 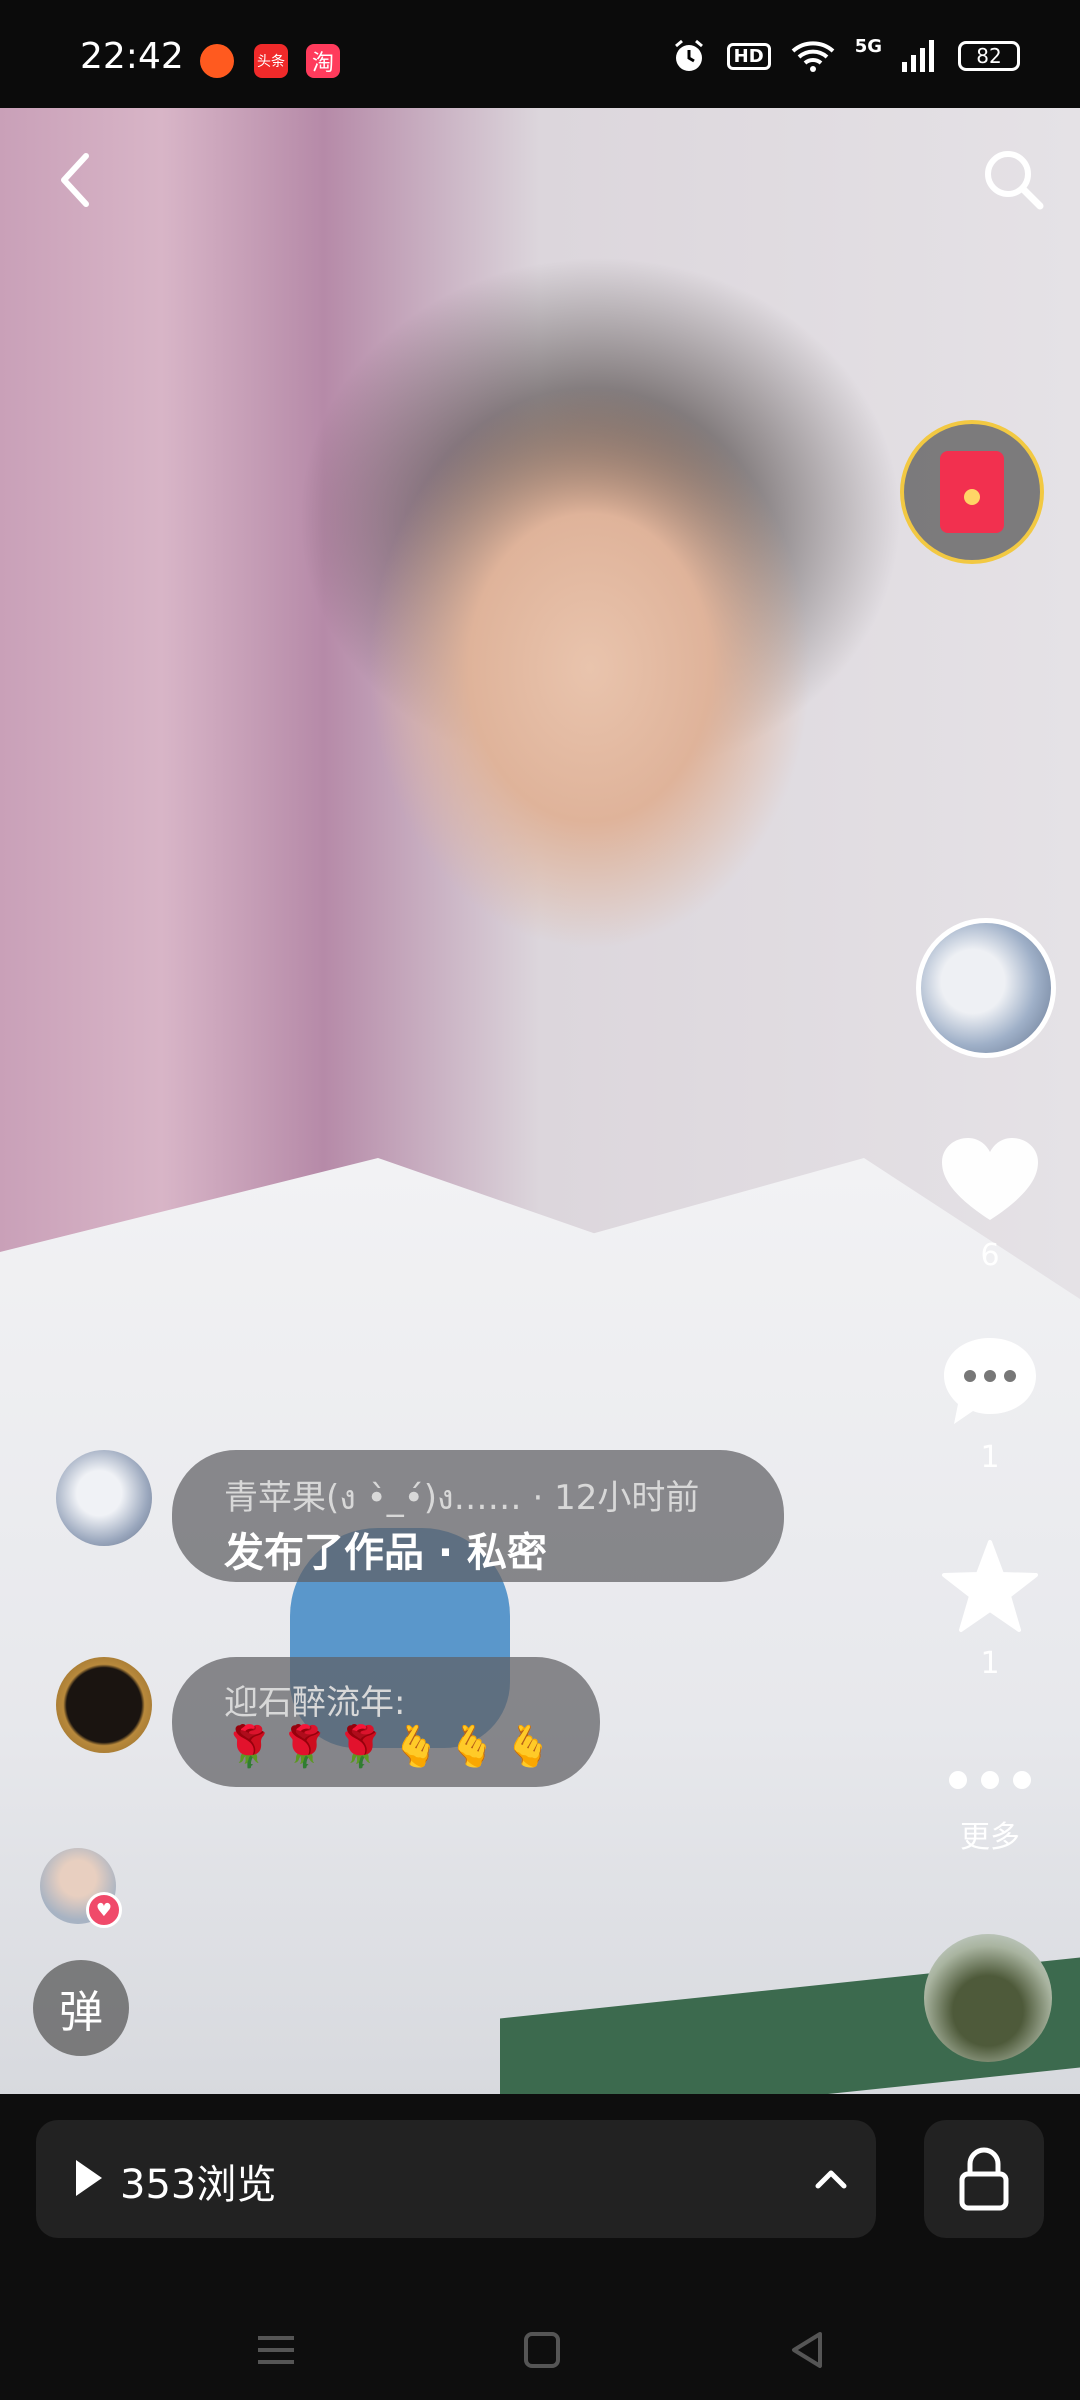 What do you see at coordinates (540, 2247) in the screenshot?
I see `bottom-bar: 353浏览` at bounding box center [540, 2247].